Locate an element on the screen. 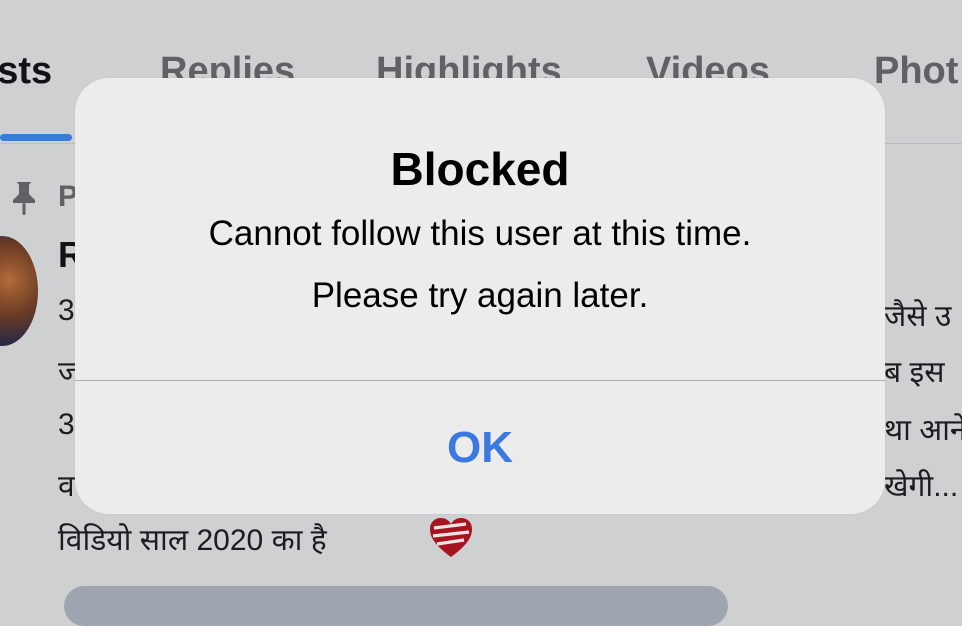  post-text-last-line: विडियो साल 2020 का है is located at coordinates (192, 540).